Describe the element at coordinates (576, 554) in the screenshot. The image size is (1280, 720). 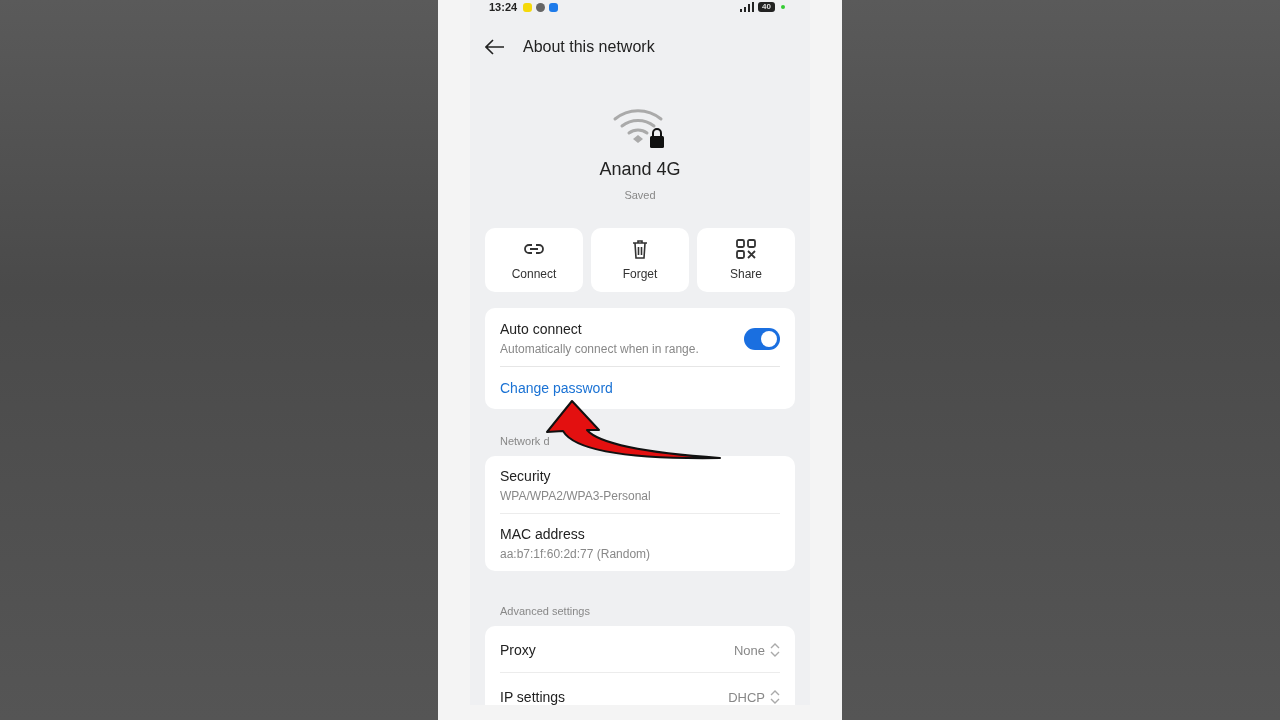
I see `info-value: aa:b7:1f:60:2d:77 (Random)` at that location.